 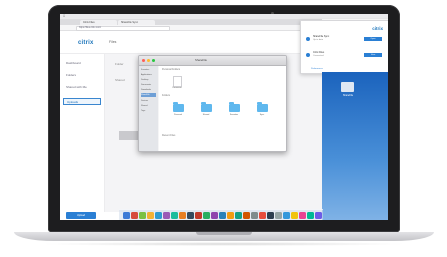 What do you see at coordinates (153, 60) in the screenshot?
I see `zoom-icon` at bounding box center [153, 60].